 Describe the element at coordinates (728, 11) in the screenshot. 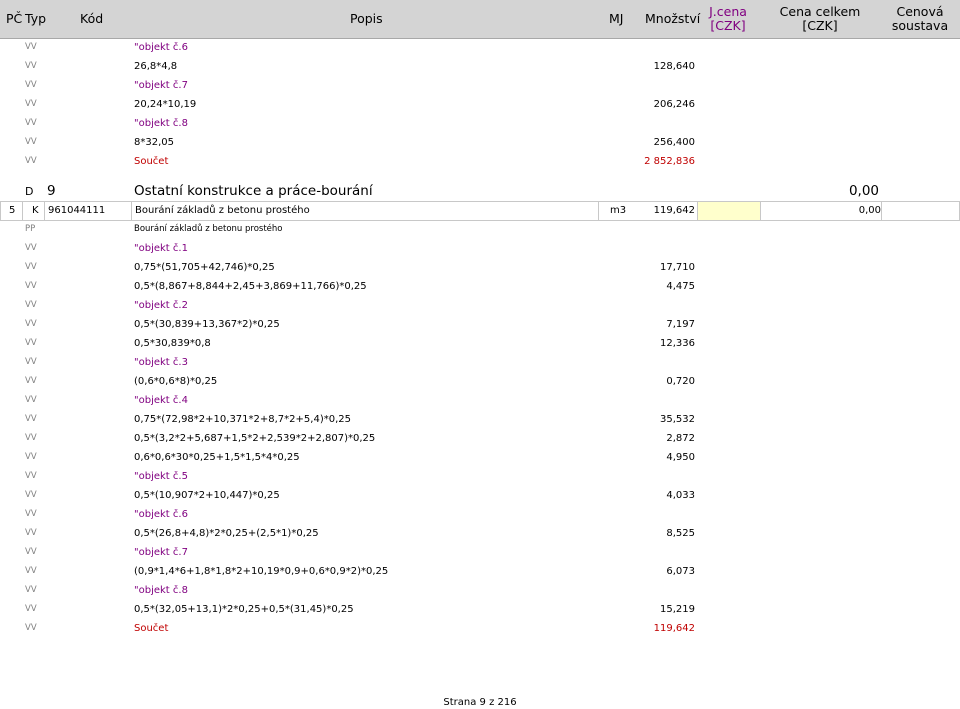

I see `header-jcena-line1: J.cena` at that location.